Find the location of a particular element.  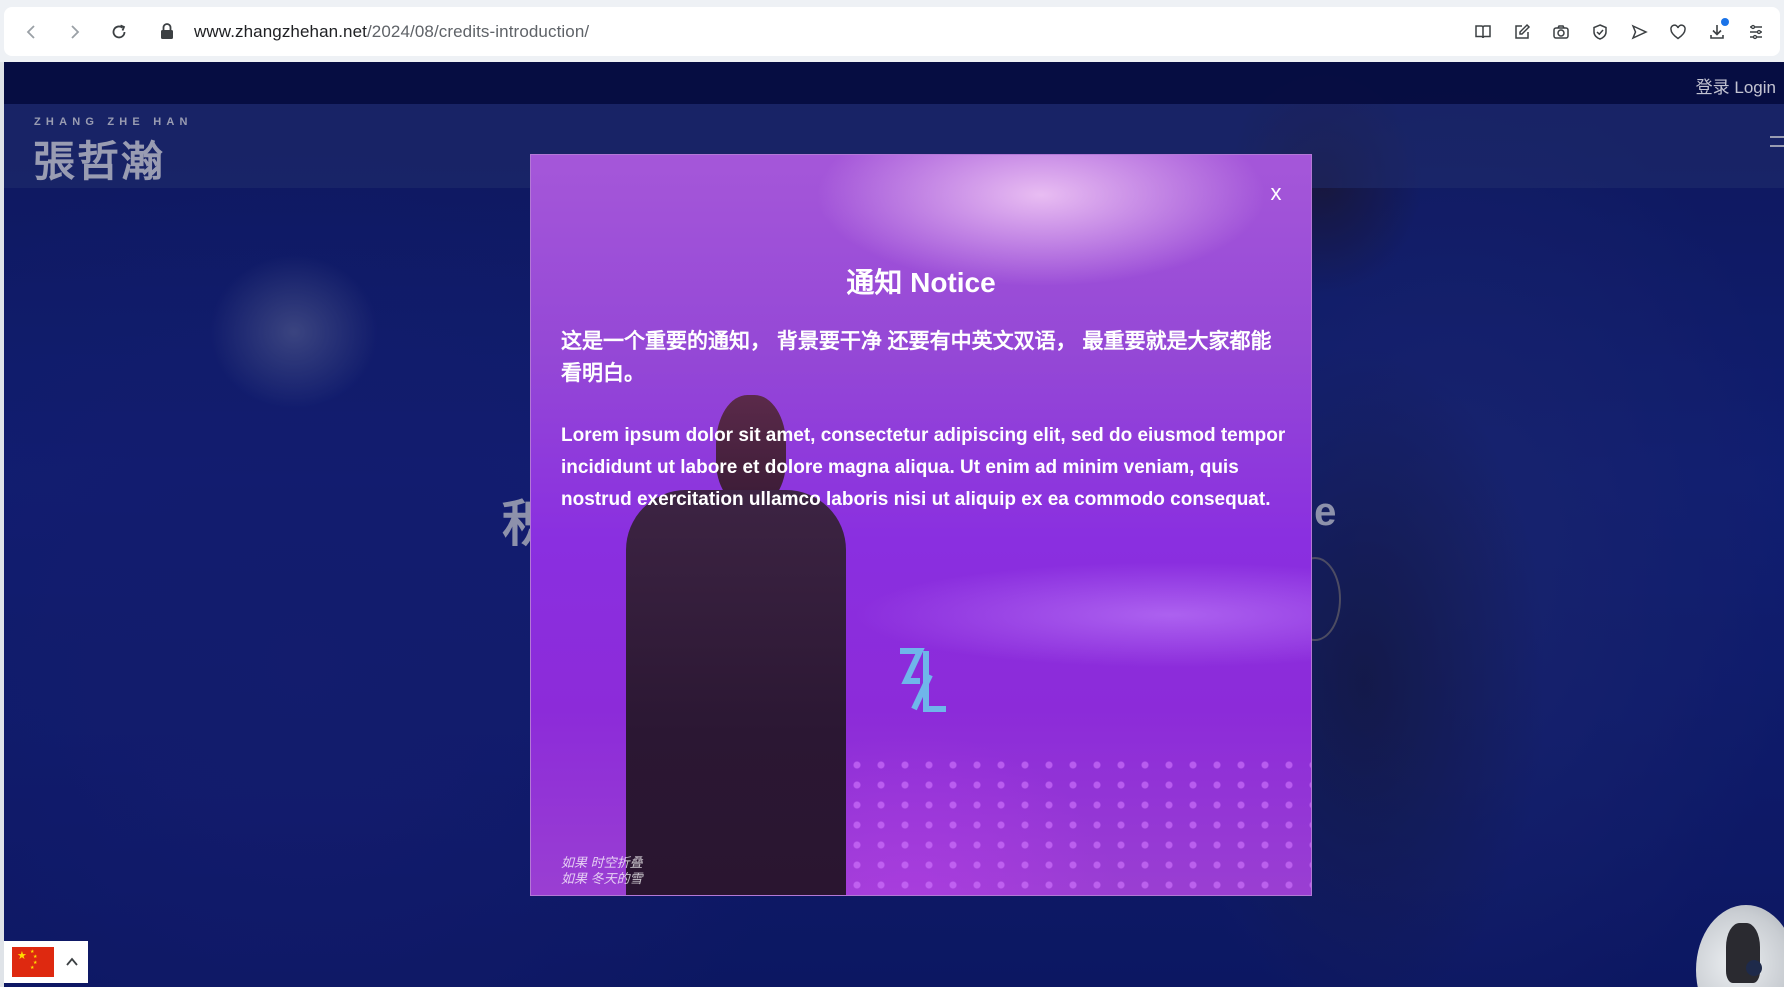

back-arrow-icon is located at coordinates (30, 31).